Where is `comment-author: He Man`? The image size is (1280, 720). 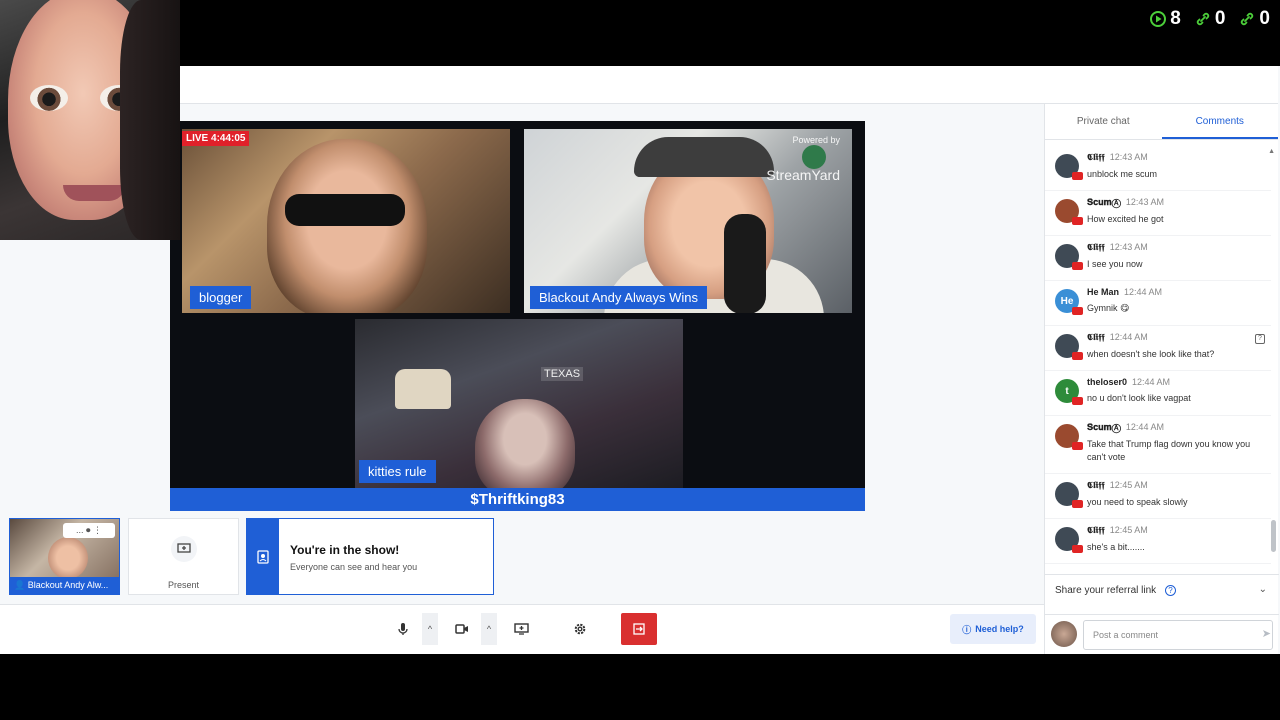 comment-author: He Man is located at coordinates (1103, 292).